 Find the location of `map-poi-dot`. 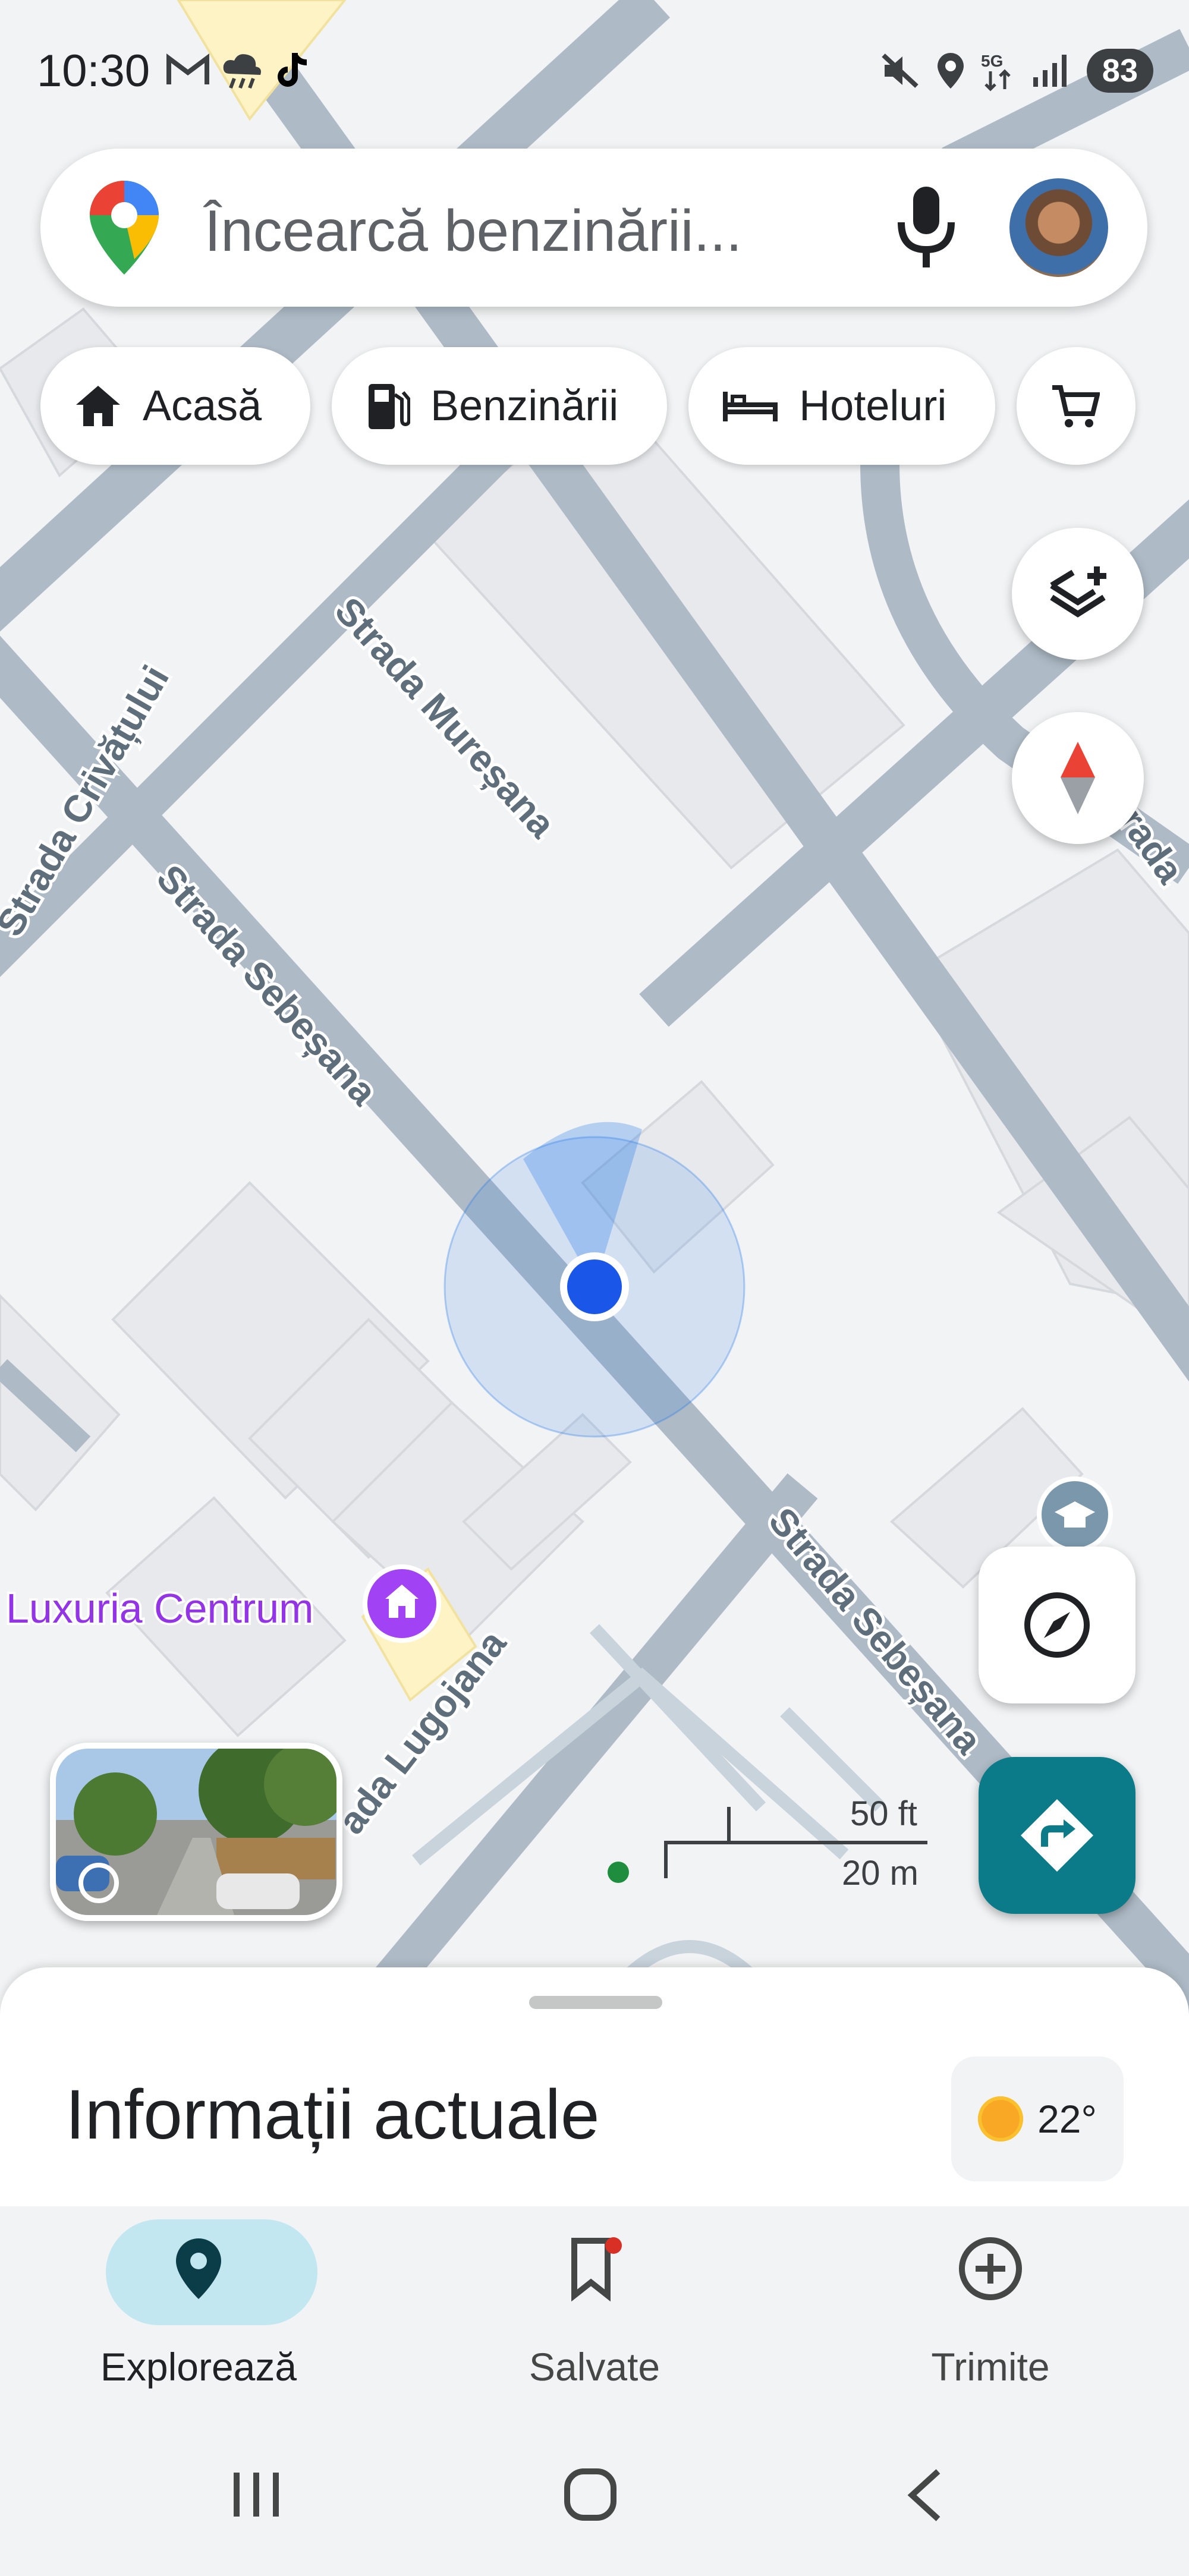

map-poi-dot is located at coordinates (618, 1873).